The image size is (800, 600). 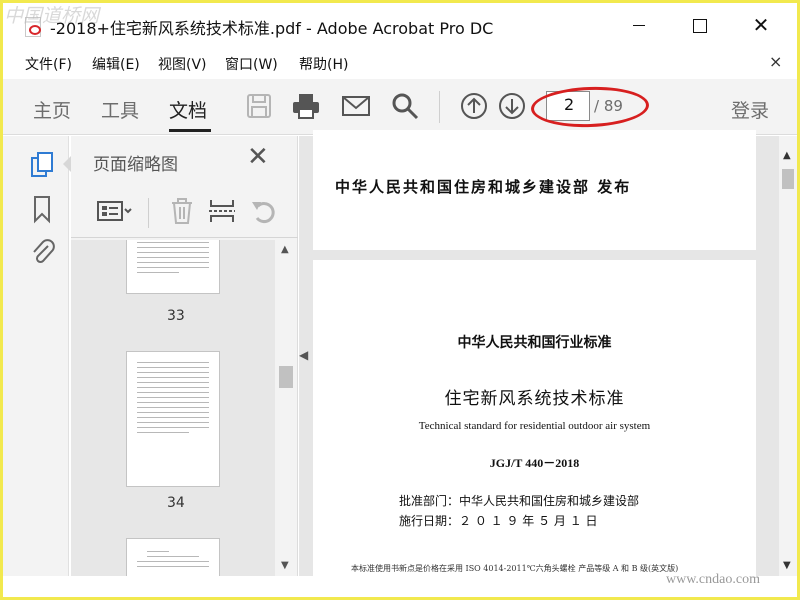 What do you see at coordinates (788, 179) in the screenshot?
I see `doc-scrollbar-thumb` at bounding box center [788, 179].